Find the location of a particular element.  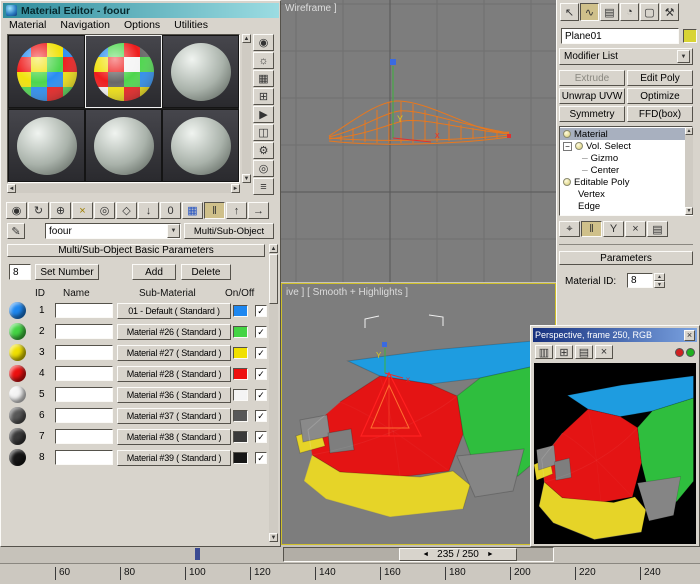

tab-display: ▢ is located at coordinates (649, 12).